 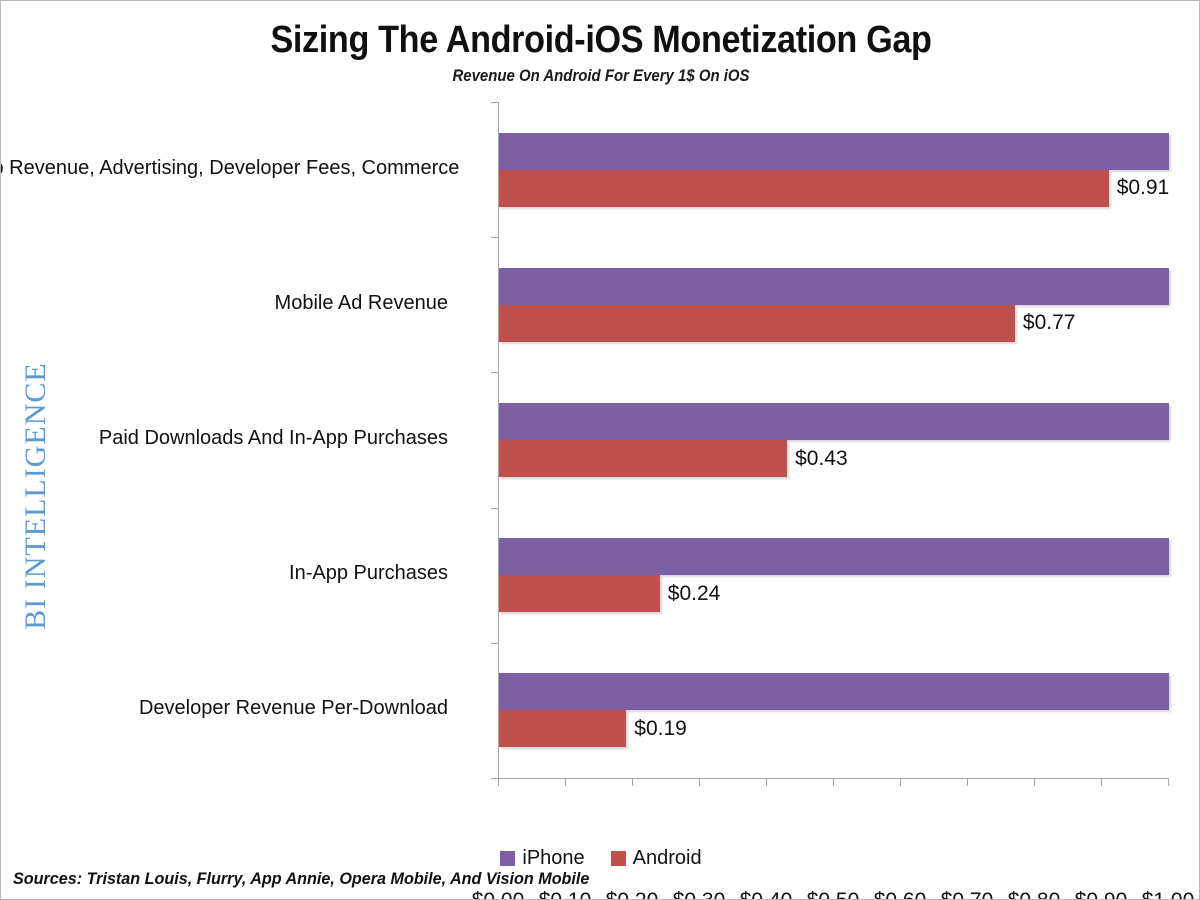 What do you see at coordinates (361, 302) in the screenshot?
I see `category-label: Mobile Ad Revenue` at bounding box center [361, 302].